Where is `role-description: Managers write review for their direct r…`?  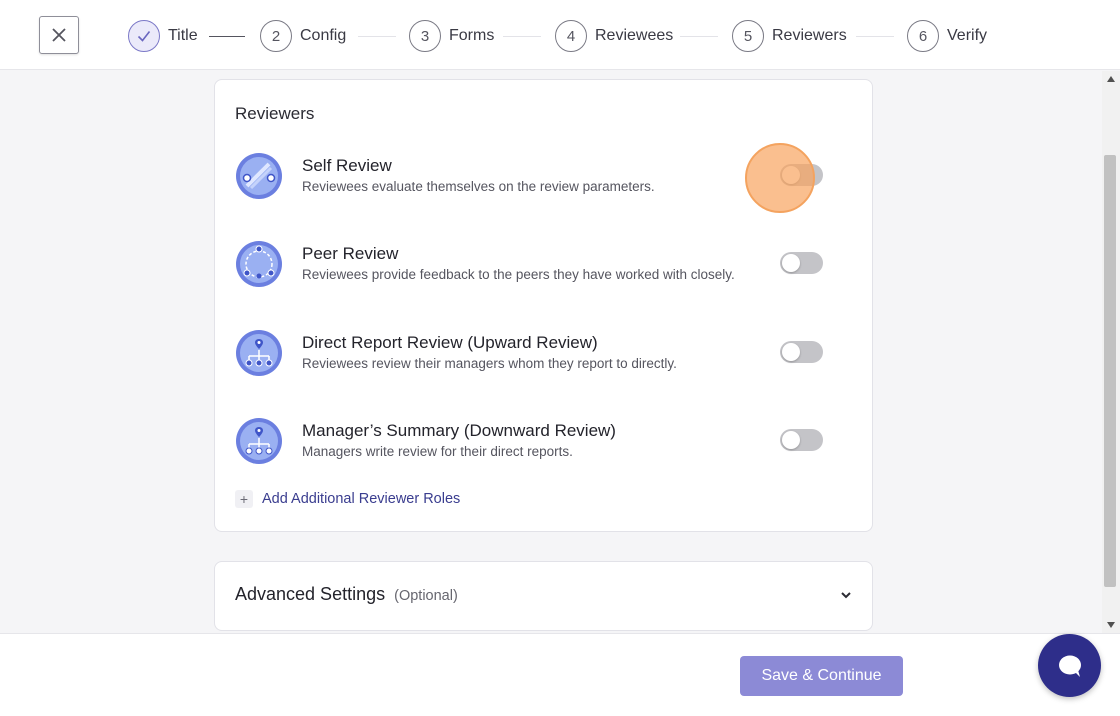 role-description: Managers write review for their direct r… is located at coordinates (437, 451).